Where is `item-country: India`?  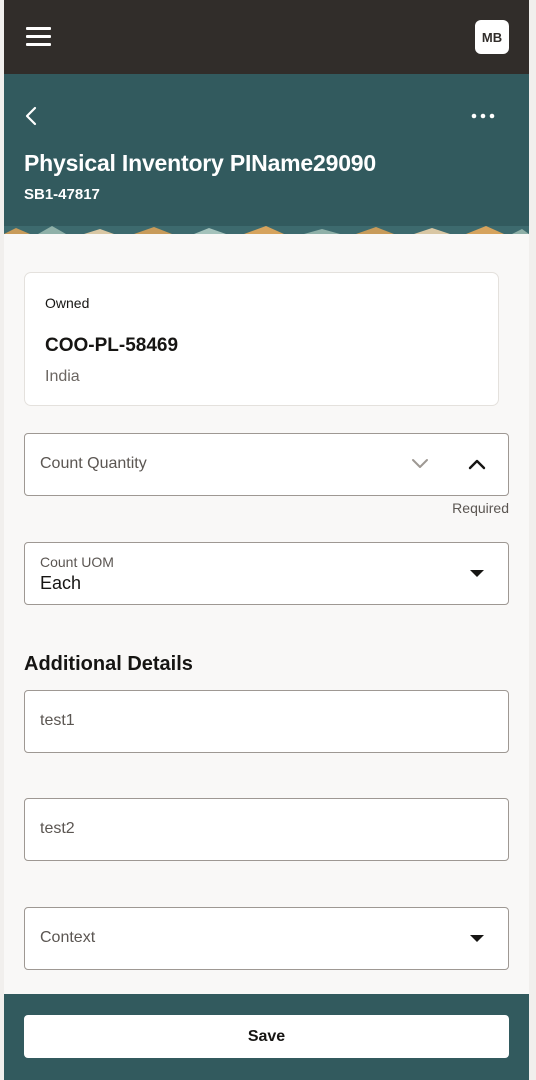
item-country: India is located at coordinates (62, 376).